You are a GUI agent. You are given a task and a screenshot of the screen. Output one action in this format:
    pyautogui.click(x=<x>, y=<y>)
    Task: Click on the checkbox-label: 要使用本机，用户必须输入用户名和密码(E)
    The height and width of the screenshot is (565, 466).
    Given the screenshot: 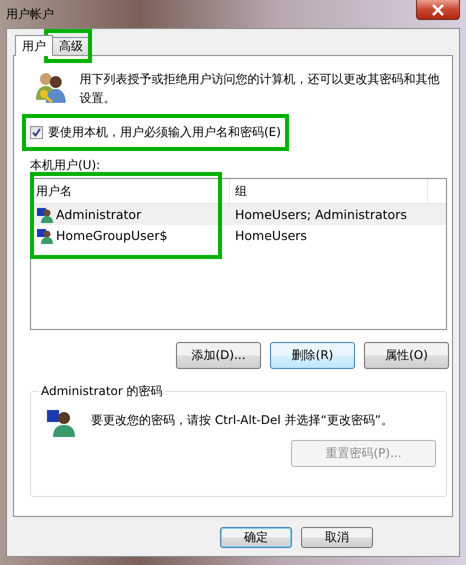 What is the action you would take?
    pyautogui.click(x=164, y=132)
    